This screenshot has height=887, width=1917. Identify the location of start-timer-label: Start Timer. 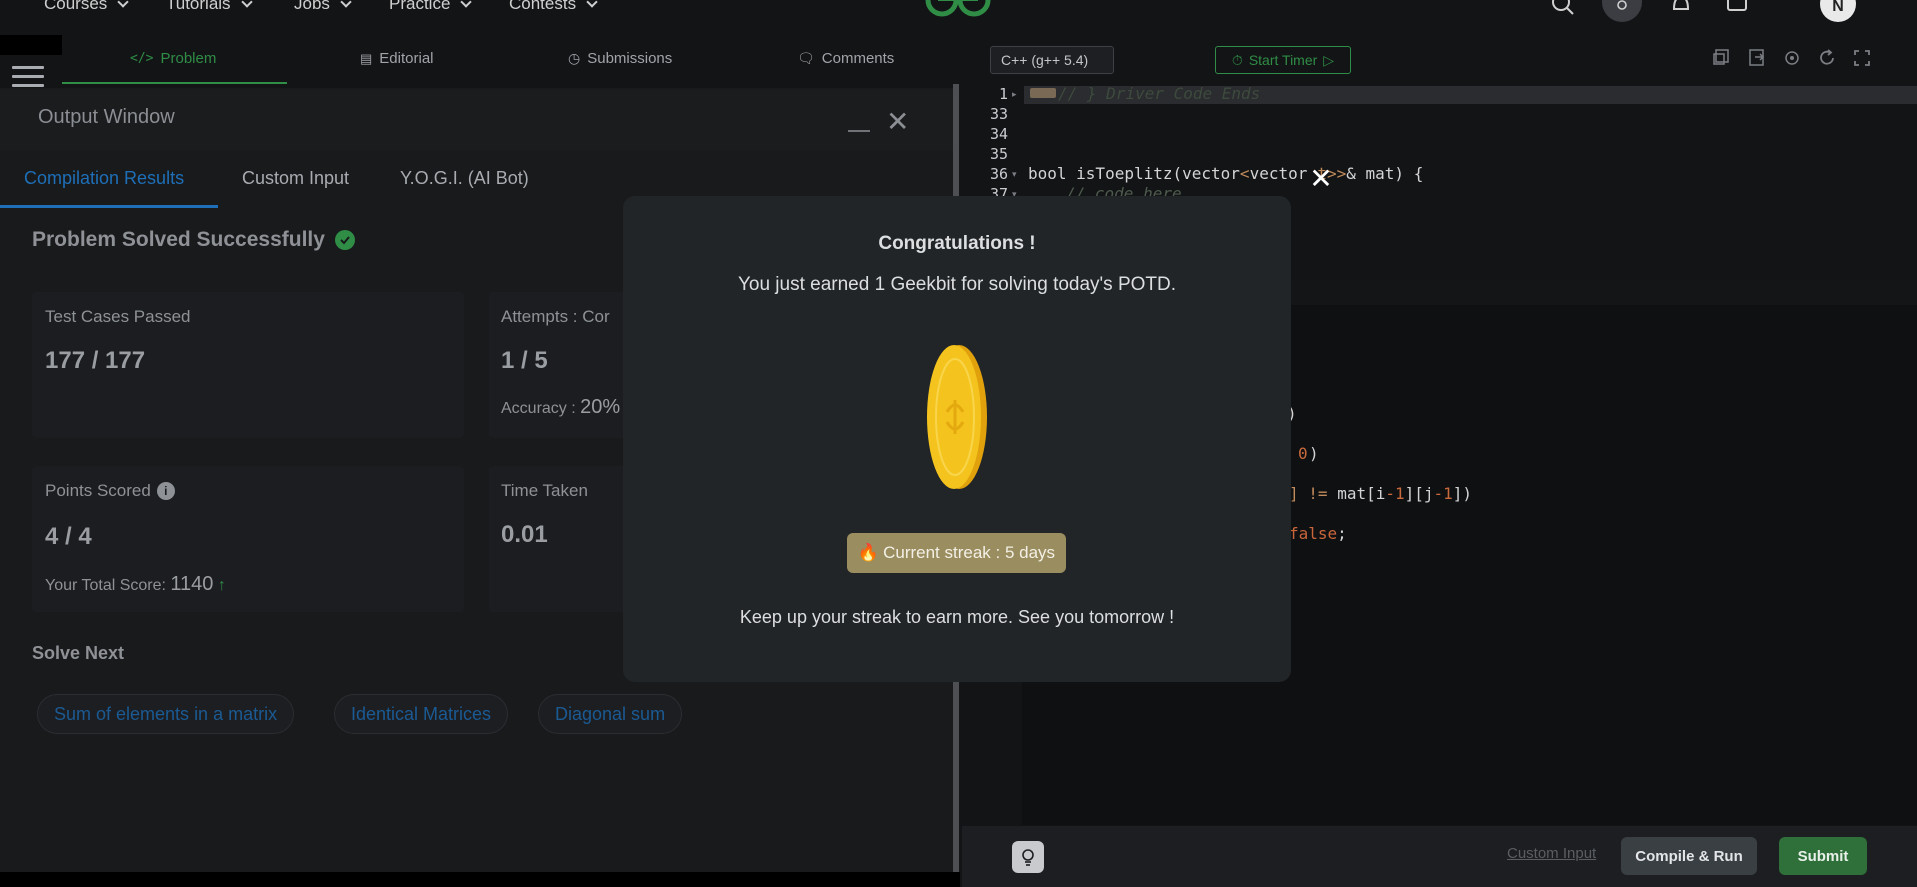
(1283, 60).